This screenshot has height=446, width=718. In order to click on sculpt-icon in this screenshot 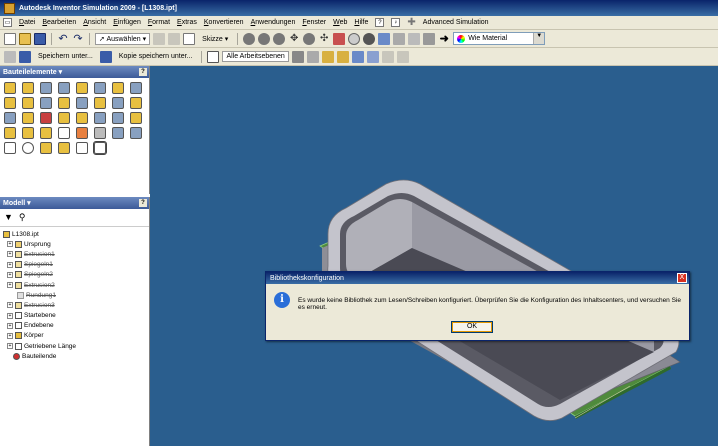, I will do `click(64, 118)`.